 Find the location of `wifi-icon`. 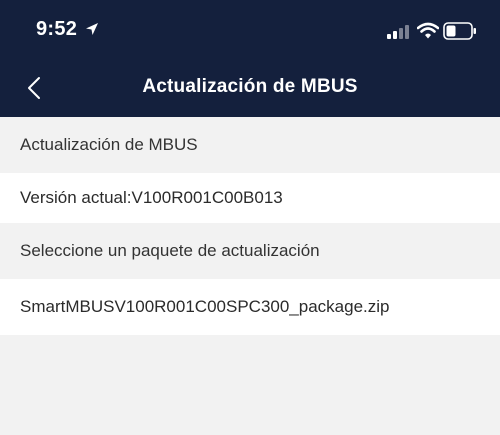

wifi-icon is located at coordinates (428, 30).